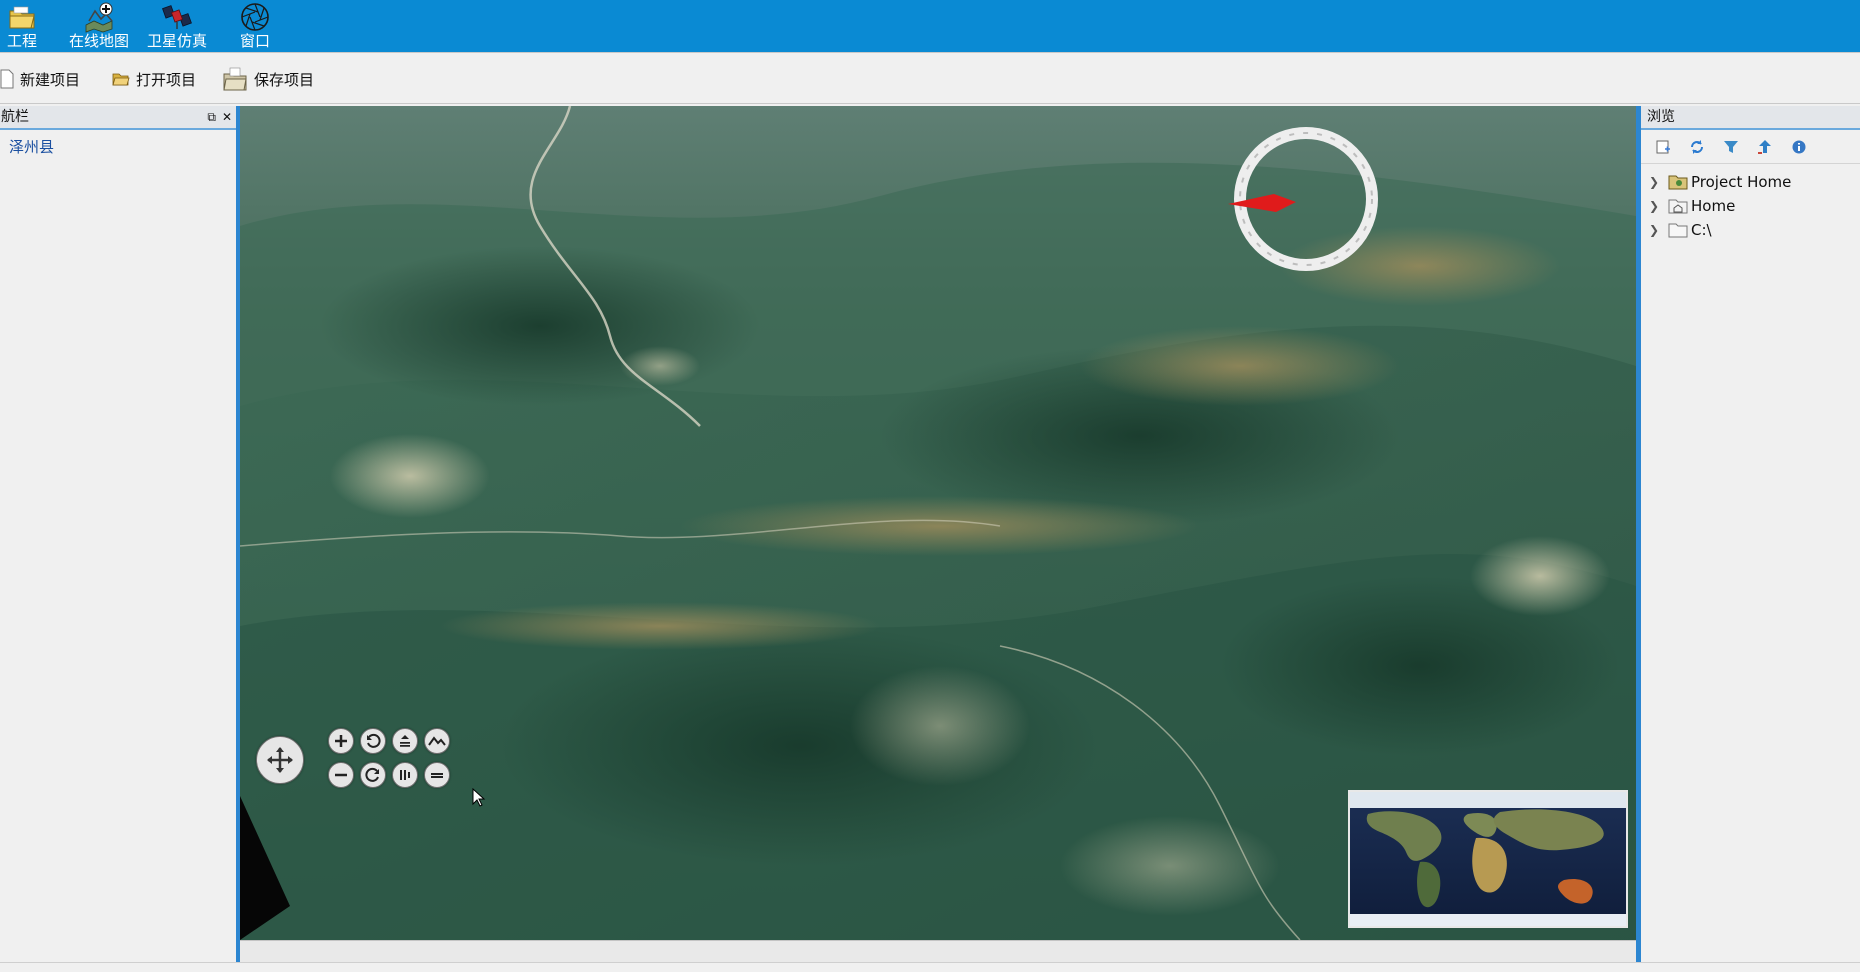 Image resolution: width=1860 pixels, height=972 pixels. I want to click on tilt-down-icon, so click(405, 775).